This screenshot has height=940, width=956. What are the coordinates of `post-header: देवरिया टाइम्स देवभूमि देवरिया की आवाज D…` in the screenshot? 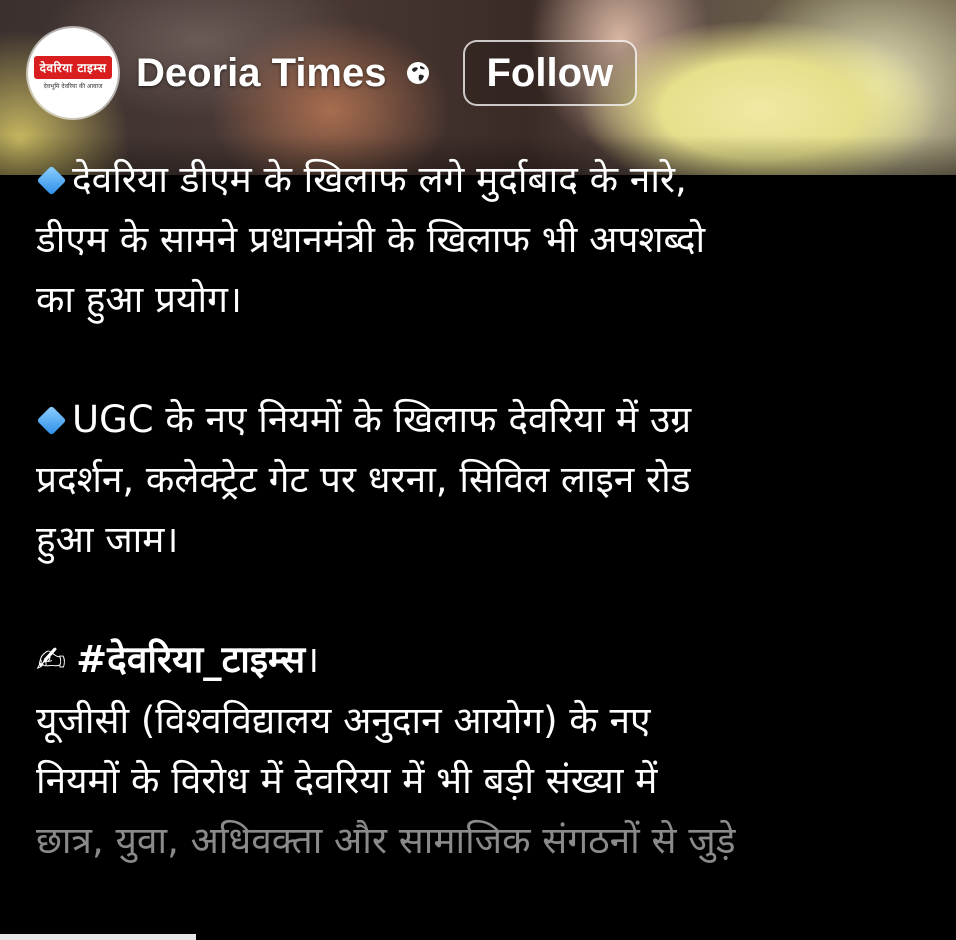 It's located at (333, 73).